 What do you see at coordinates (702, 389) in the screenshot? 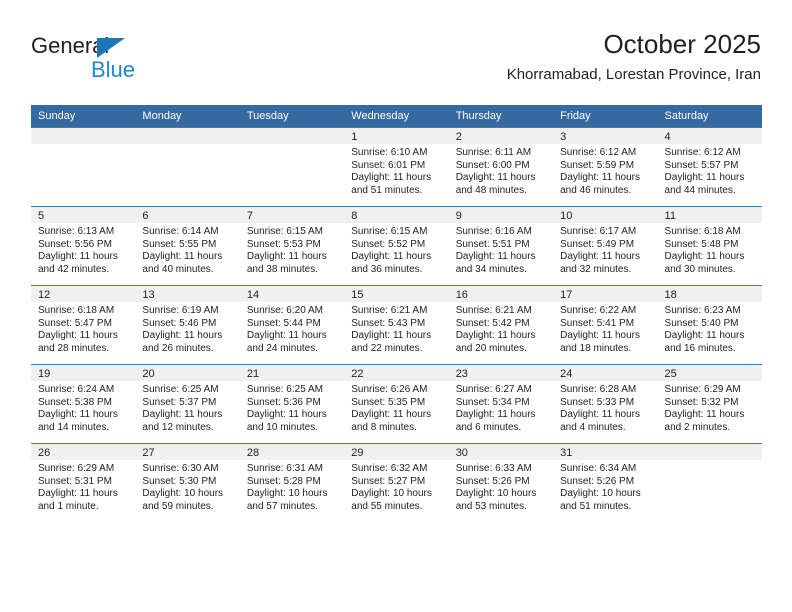
I see `sunrise-text: Sunrise: 6:29 AM` at bounding box center [702, 389].